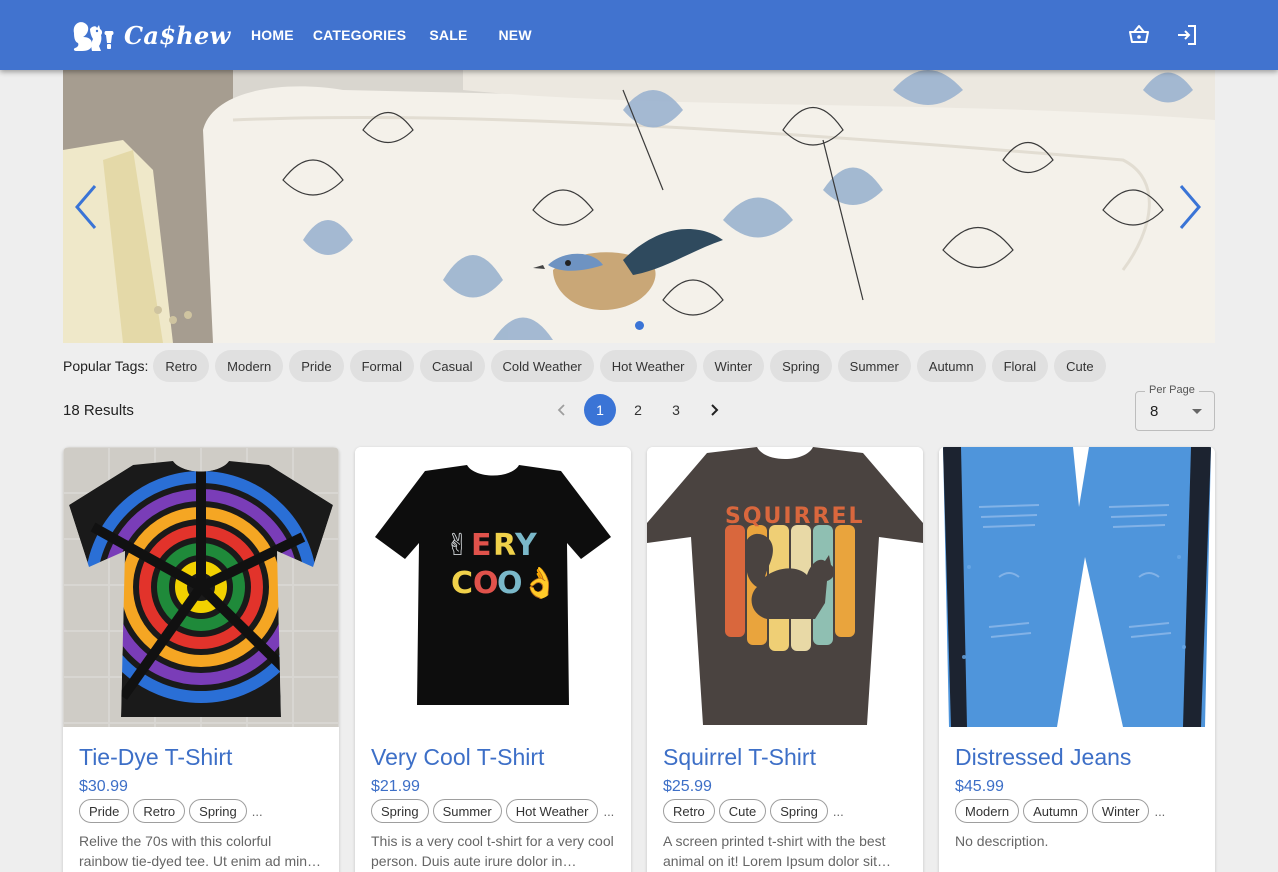  I want to click on login-icon, so click(1187, 35).